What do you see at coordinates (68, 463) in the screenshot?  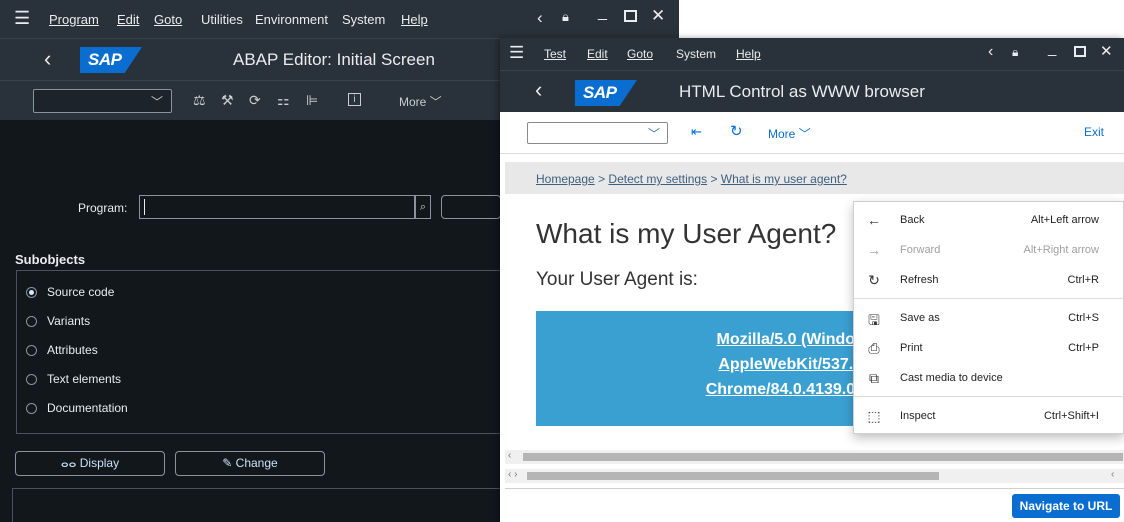 I see `glasses-icon: ⴰⴰ` at bounding box center [68, 463].